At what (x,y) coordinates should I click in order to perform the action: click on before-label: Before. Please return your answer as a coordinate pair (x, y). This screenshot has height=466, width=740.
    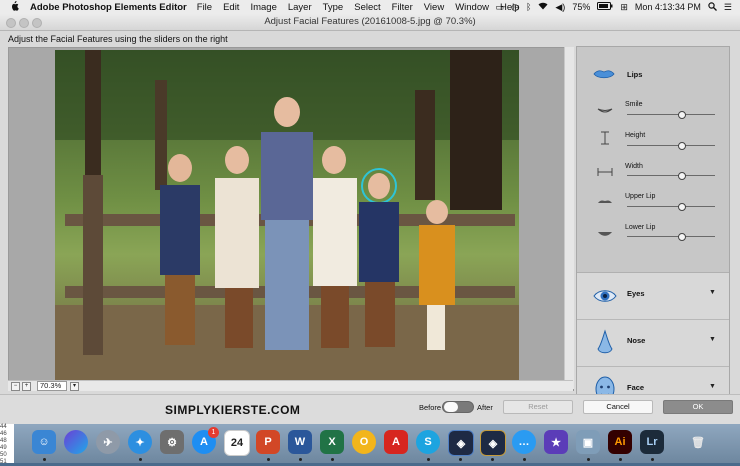
    Looking at the image, I should click on (430, 407).